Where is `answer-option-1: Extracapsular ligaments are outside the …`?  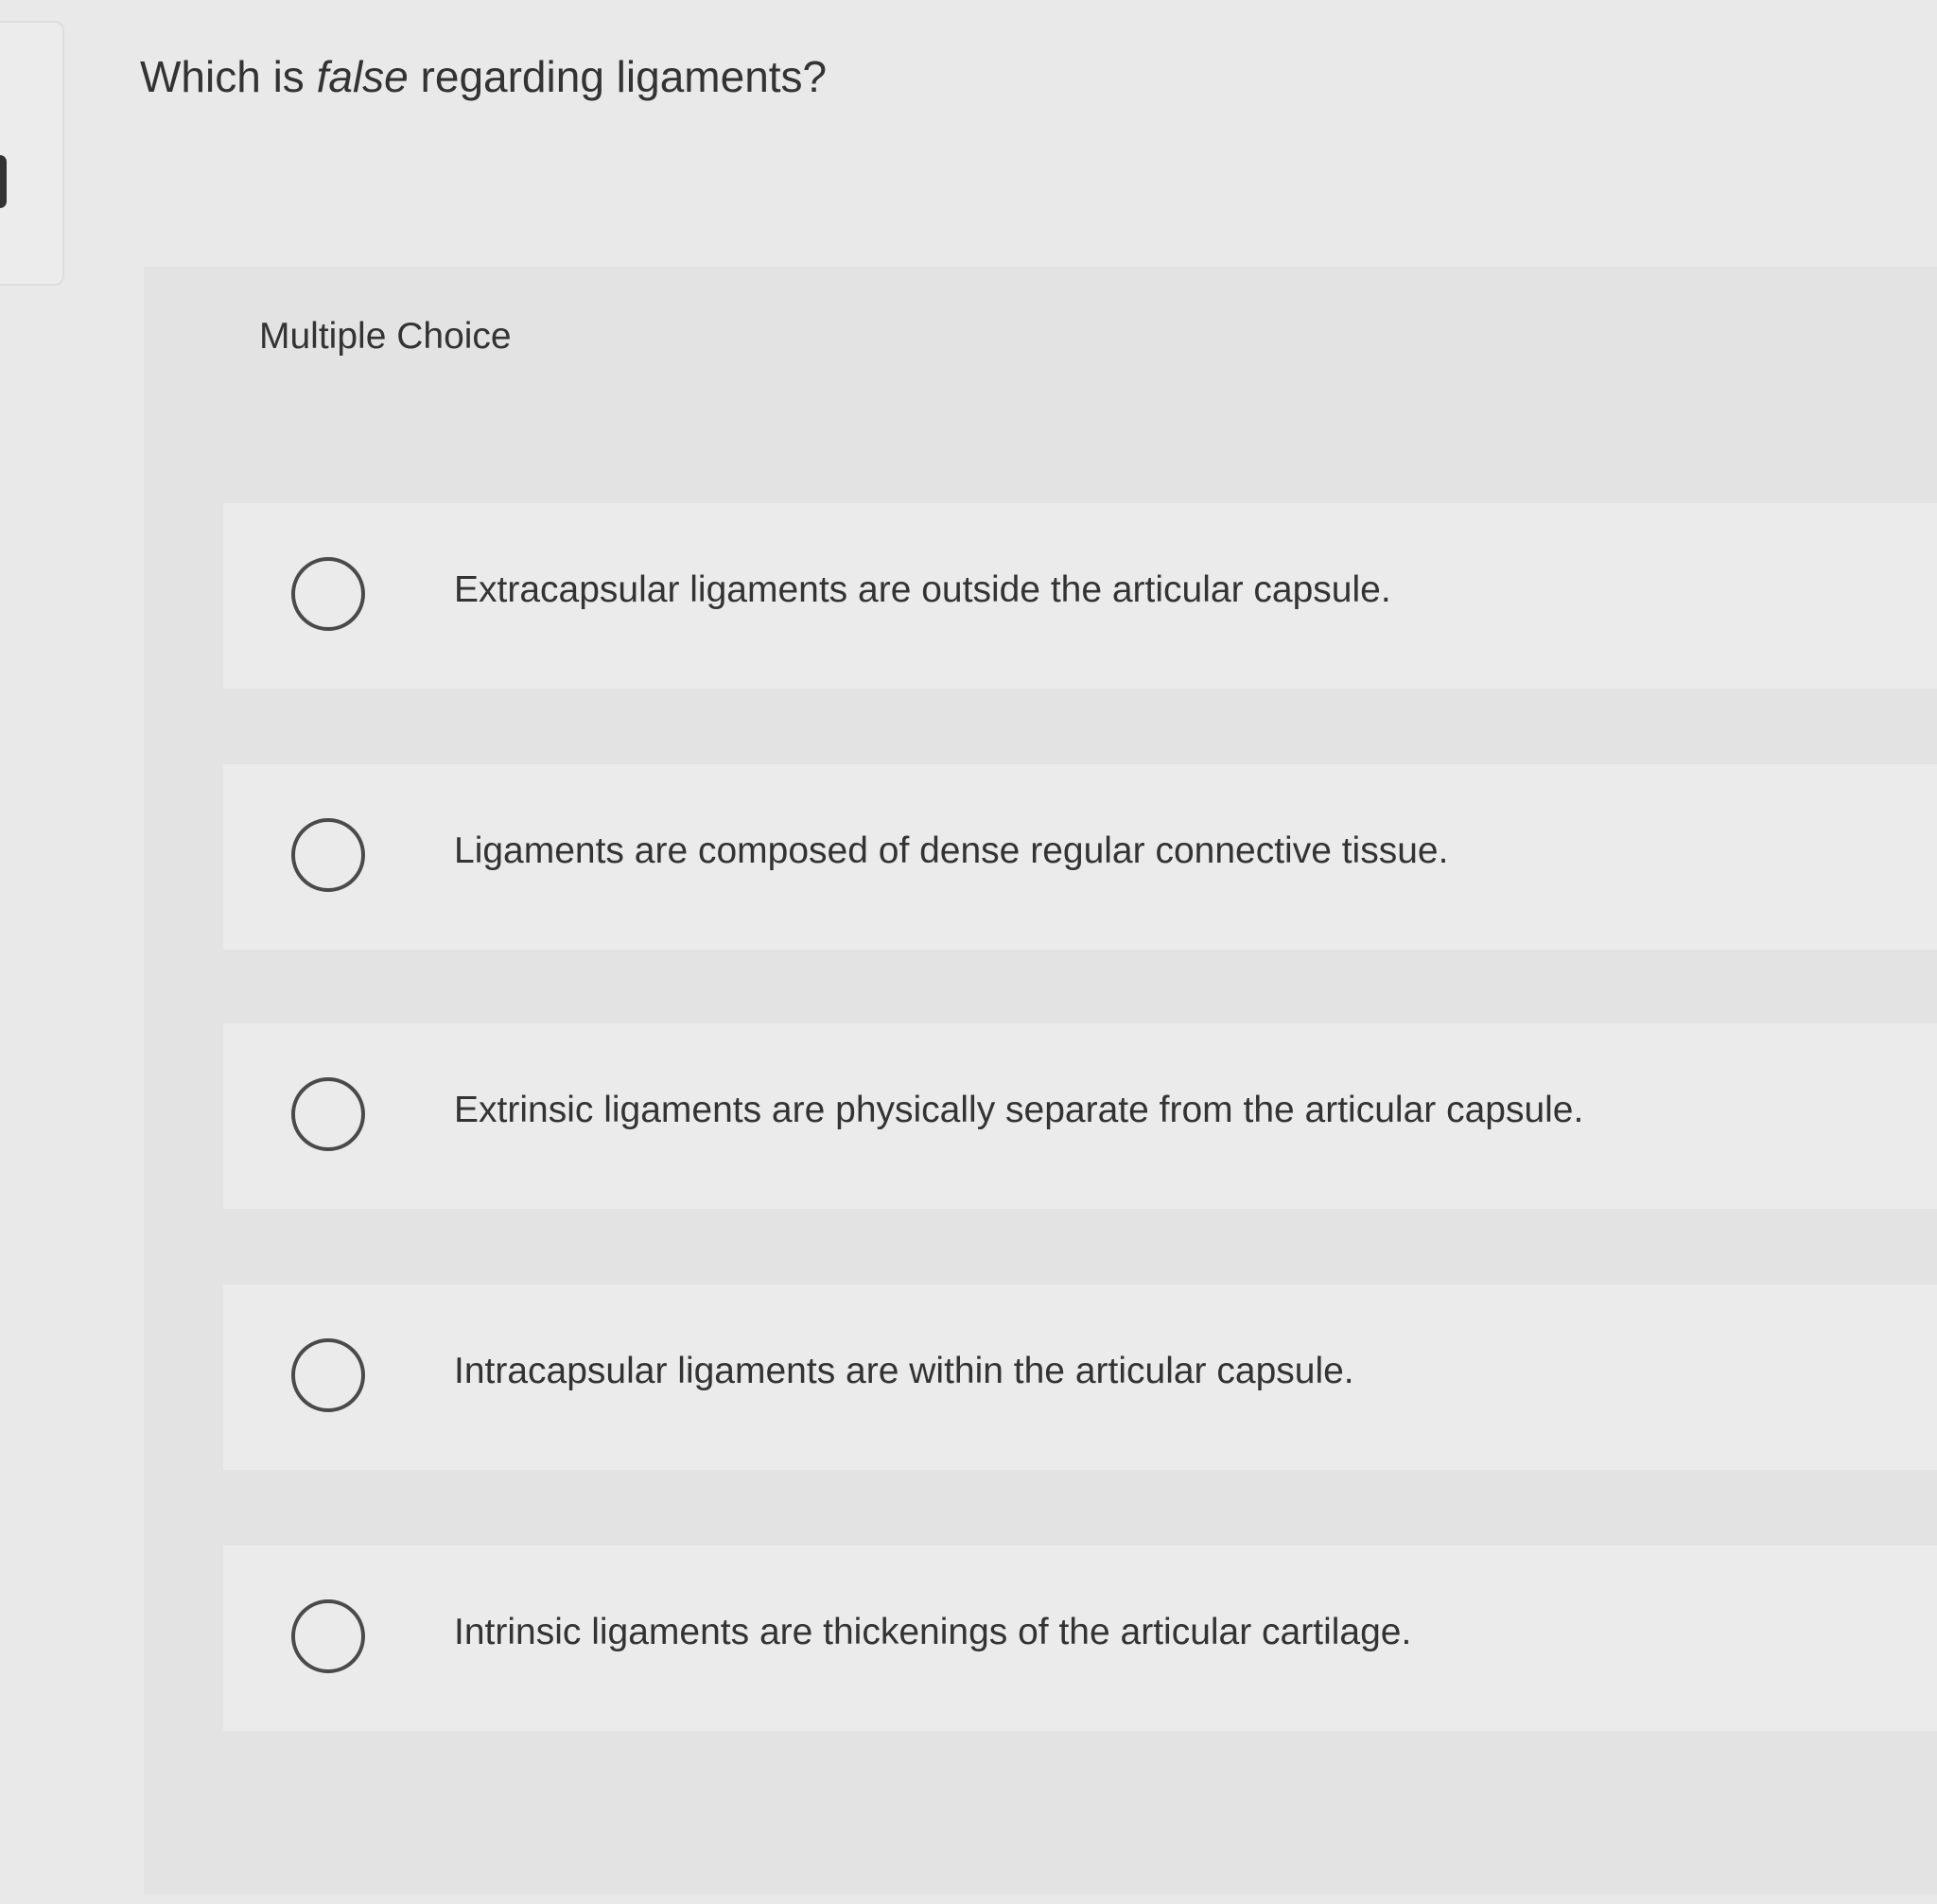 answer-option-1: Extracapsular ligaments are outside the … is located at coordinates (1080, 596).